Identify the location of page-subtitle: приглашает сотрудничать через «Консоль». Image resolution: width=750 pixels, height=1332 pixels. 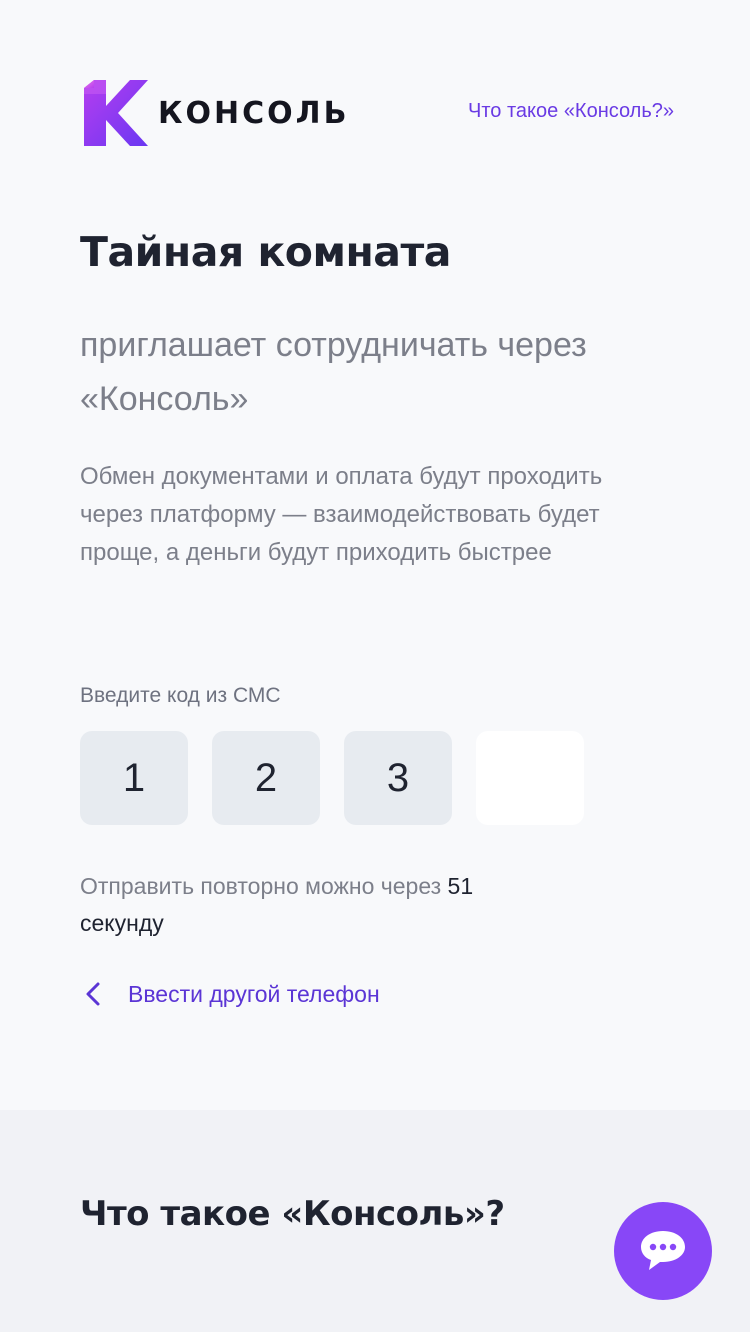
(333, 372).